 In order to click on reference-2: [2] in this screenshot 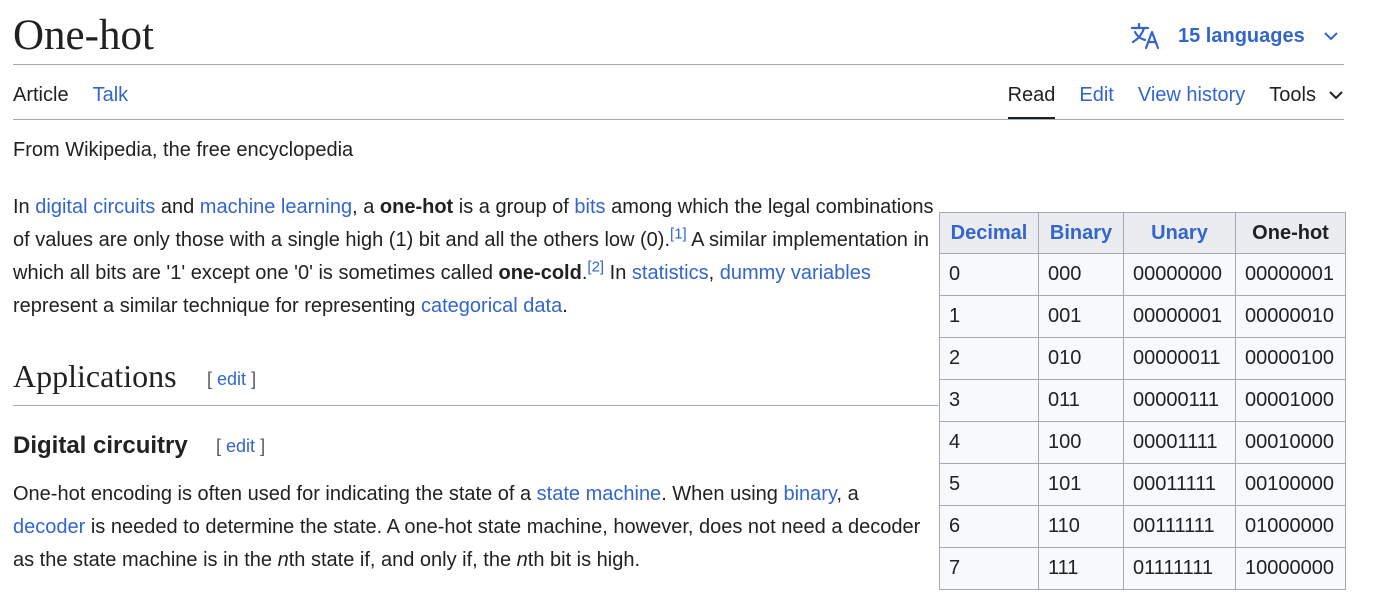, I will do `click(595, 266)`.